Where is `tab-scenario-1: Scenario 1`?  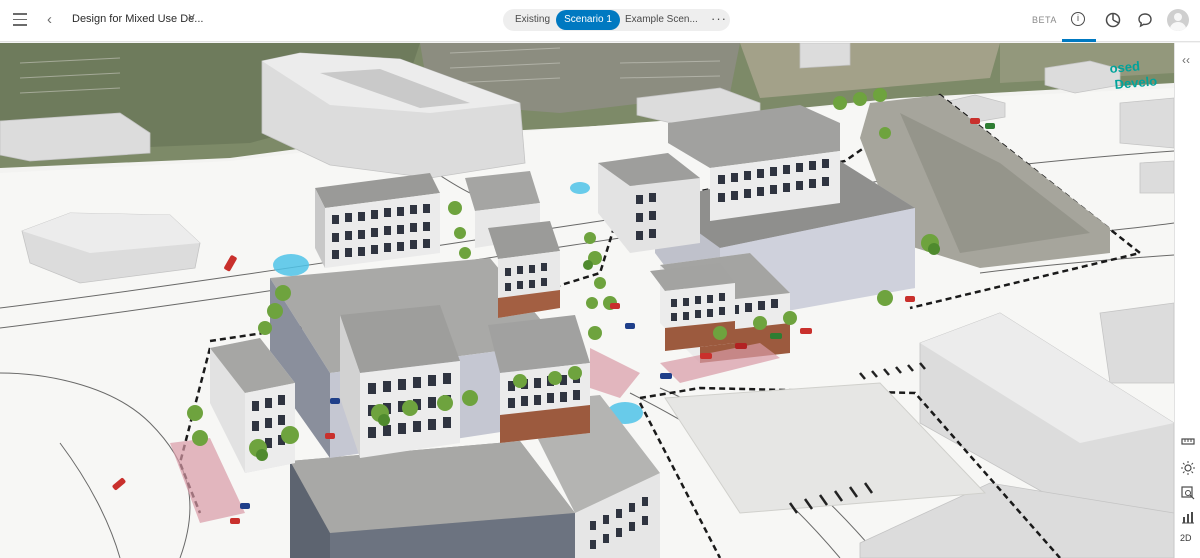 tab-scenario-1: Scenario 1 is located at coordinates (588, 20).